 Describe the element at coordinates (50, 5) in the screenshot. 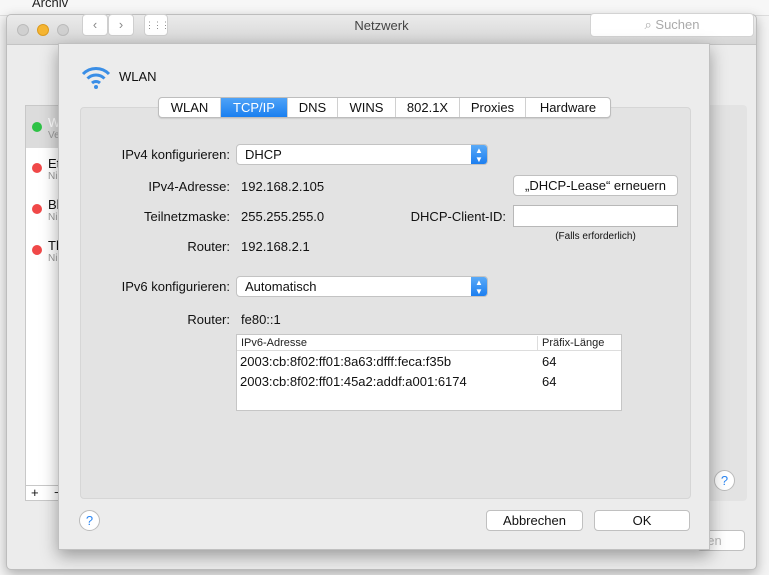

I see `background-menu-text: Archiv` at that location.